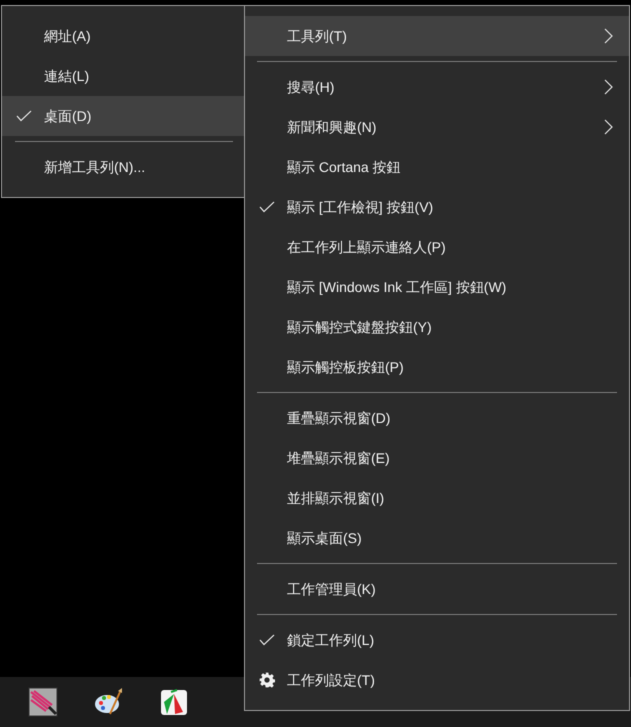 The width and height of the screenshot is (631, 727). I want to click on menu-item-label: 鎖定工作列(L), so click(330, 640).